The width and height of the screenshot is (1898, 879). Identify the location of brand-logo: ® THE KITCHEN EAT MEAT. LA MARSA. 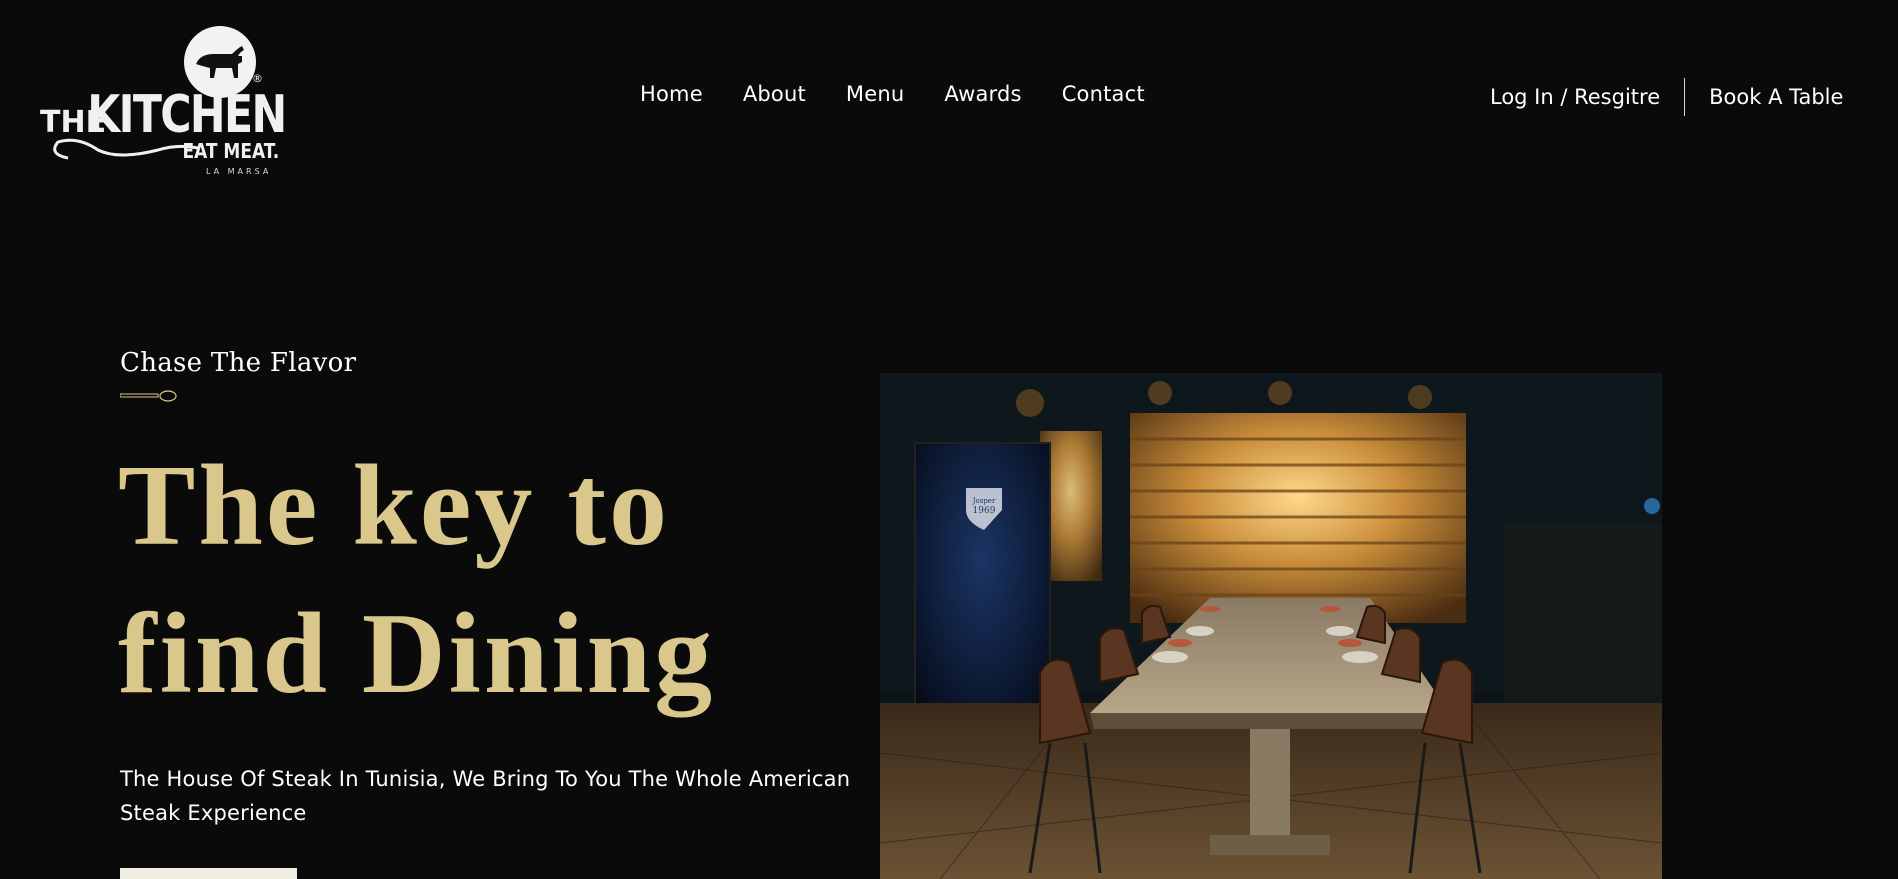
(173, 98).